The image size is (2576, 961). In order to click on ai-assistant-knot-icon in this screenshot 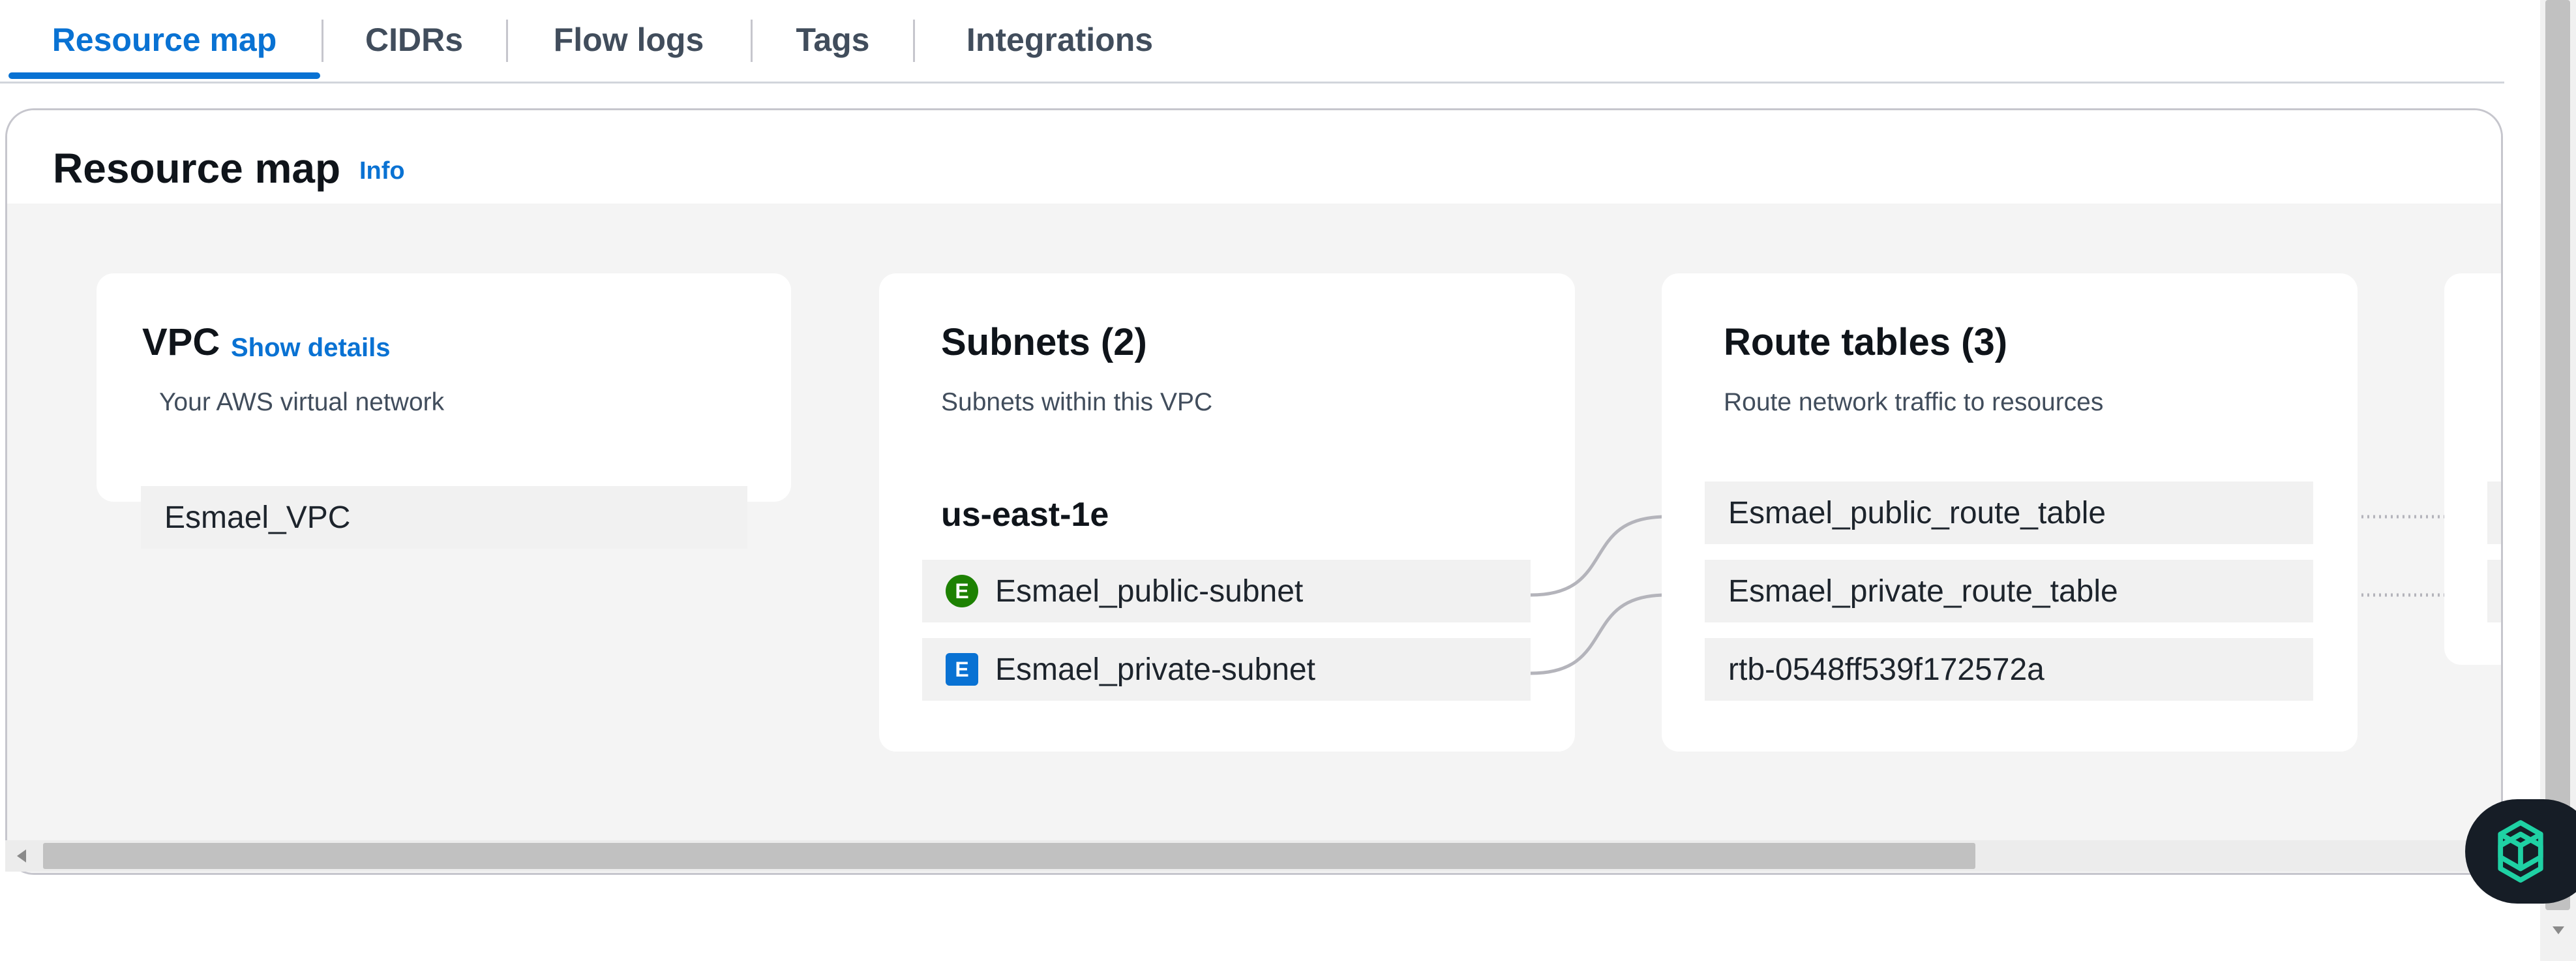, I will do `click(2520, 851)`.